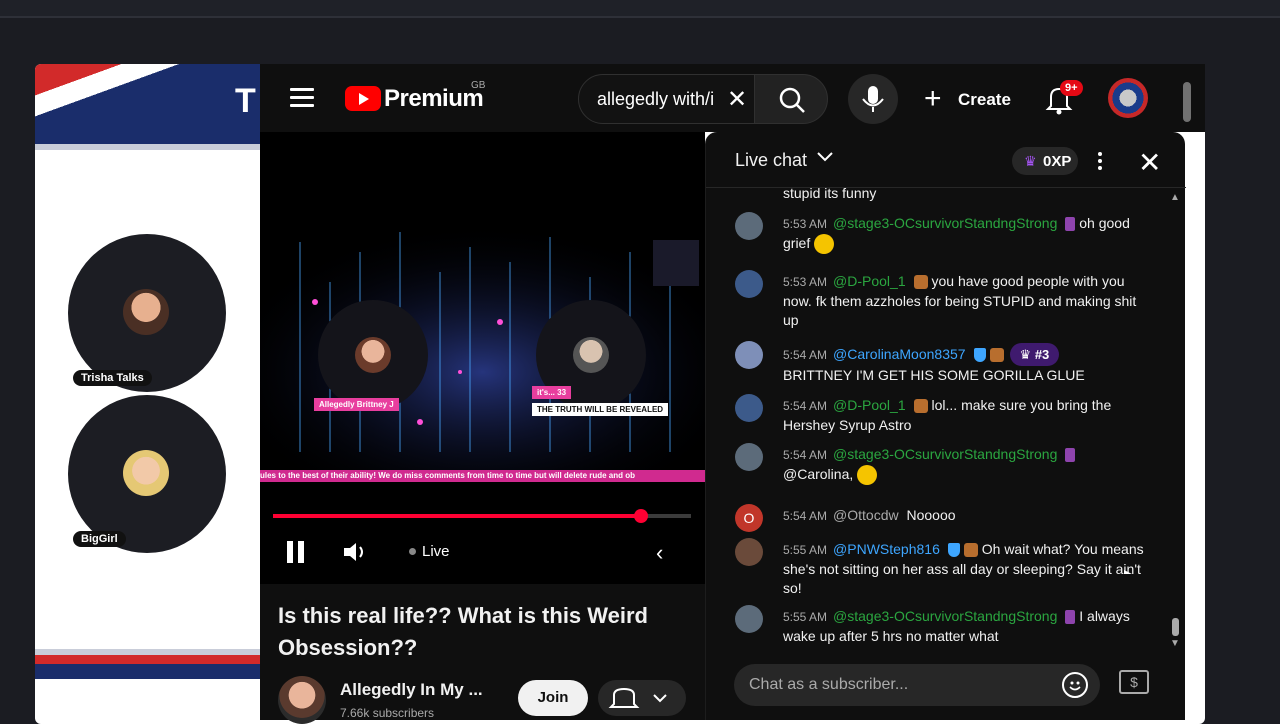  What do you see at coordinates (1030, 161) in the screenshot?
I see `crown-icon: ♛` at bounding box center [1030, 161].